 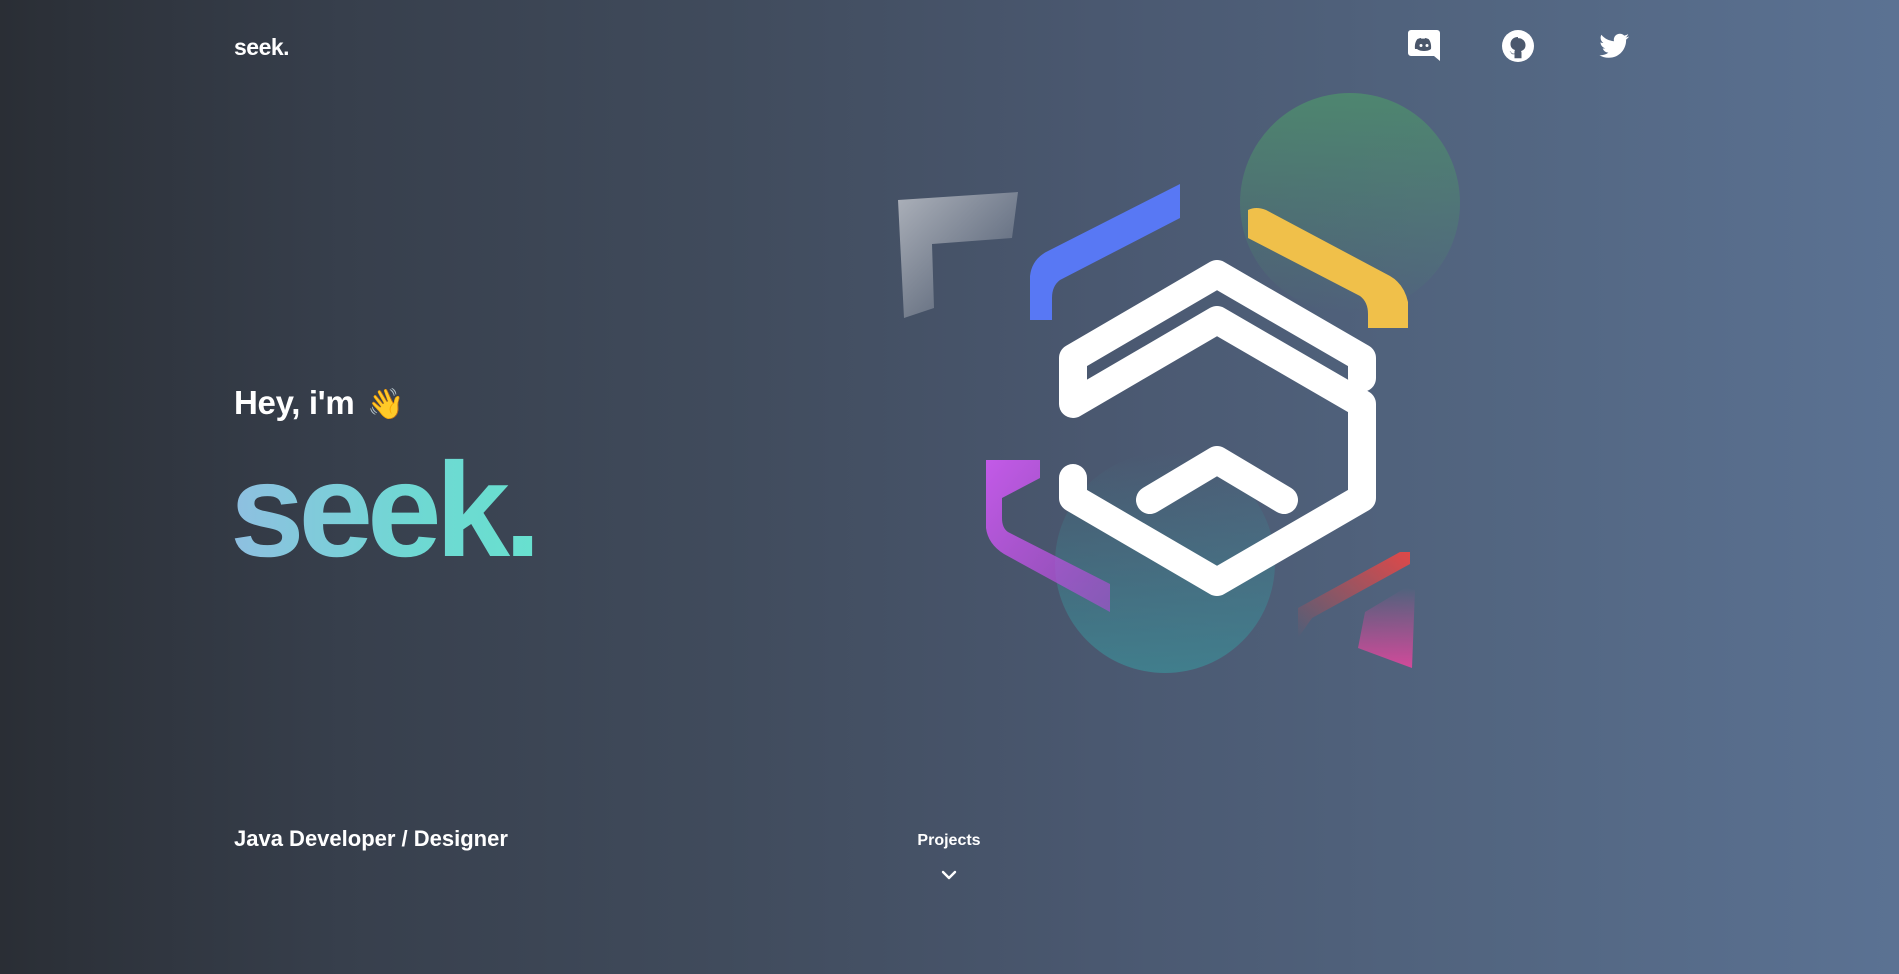 What do you see at coordinates (949, 875) in the screenshot?
I see `chevron-down-icon` at bounding box center [949, 875].